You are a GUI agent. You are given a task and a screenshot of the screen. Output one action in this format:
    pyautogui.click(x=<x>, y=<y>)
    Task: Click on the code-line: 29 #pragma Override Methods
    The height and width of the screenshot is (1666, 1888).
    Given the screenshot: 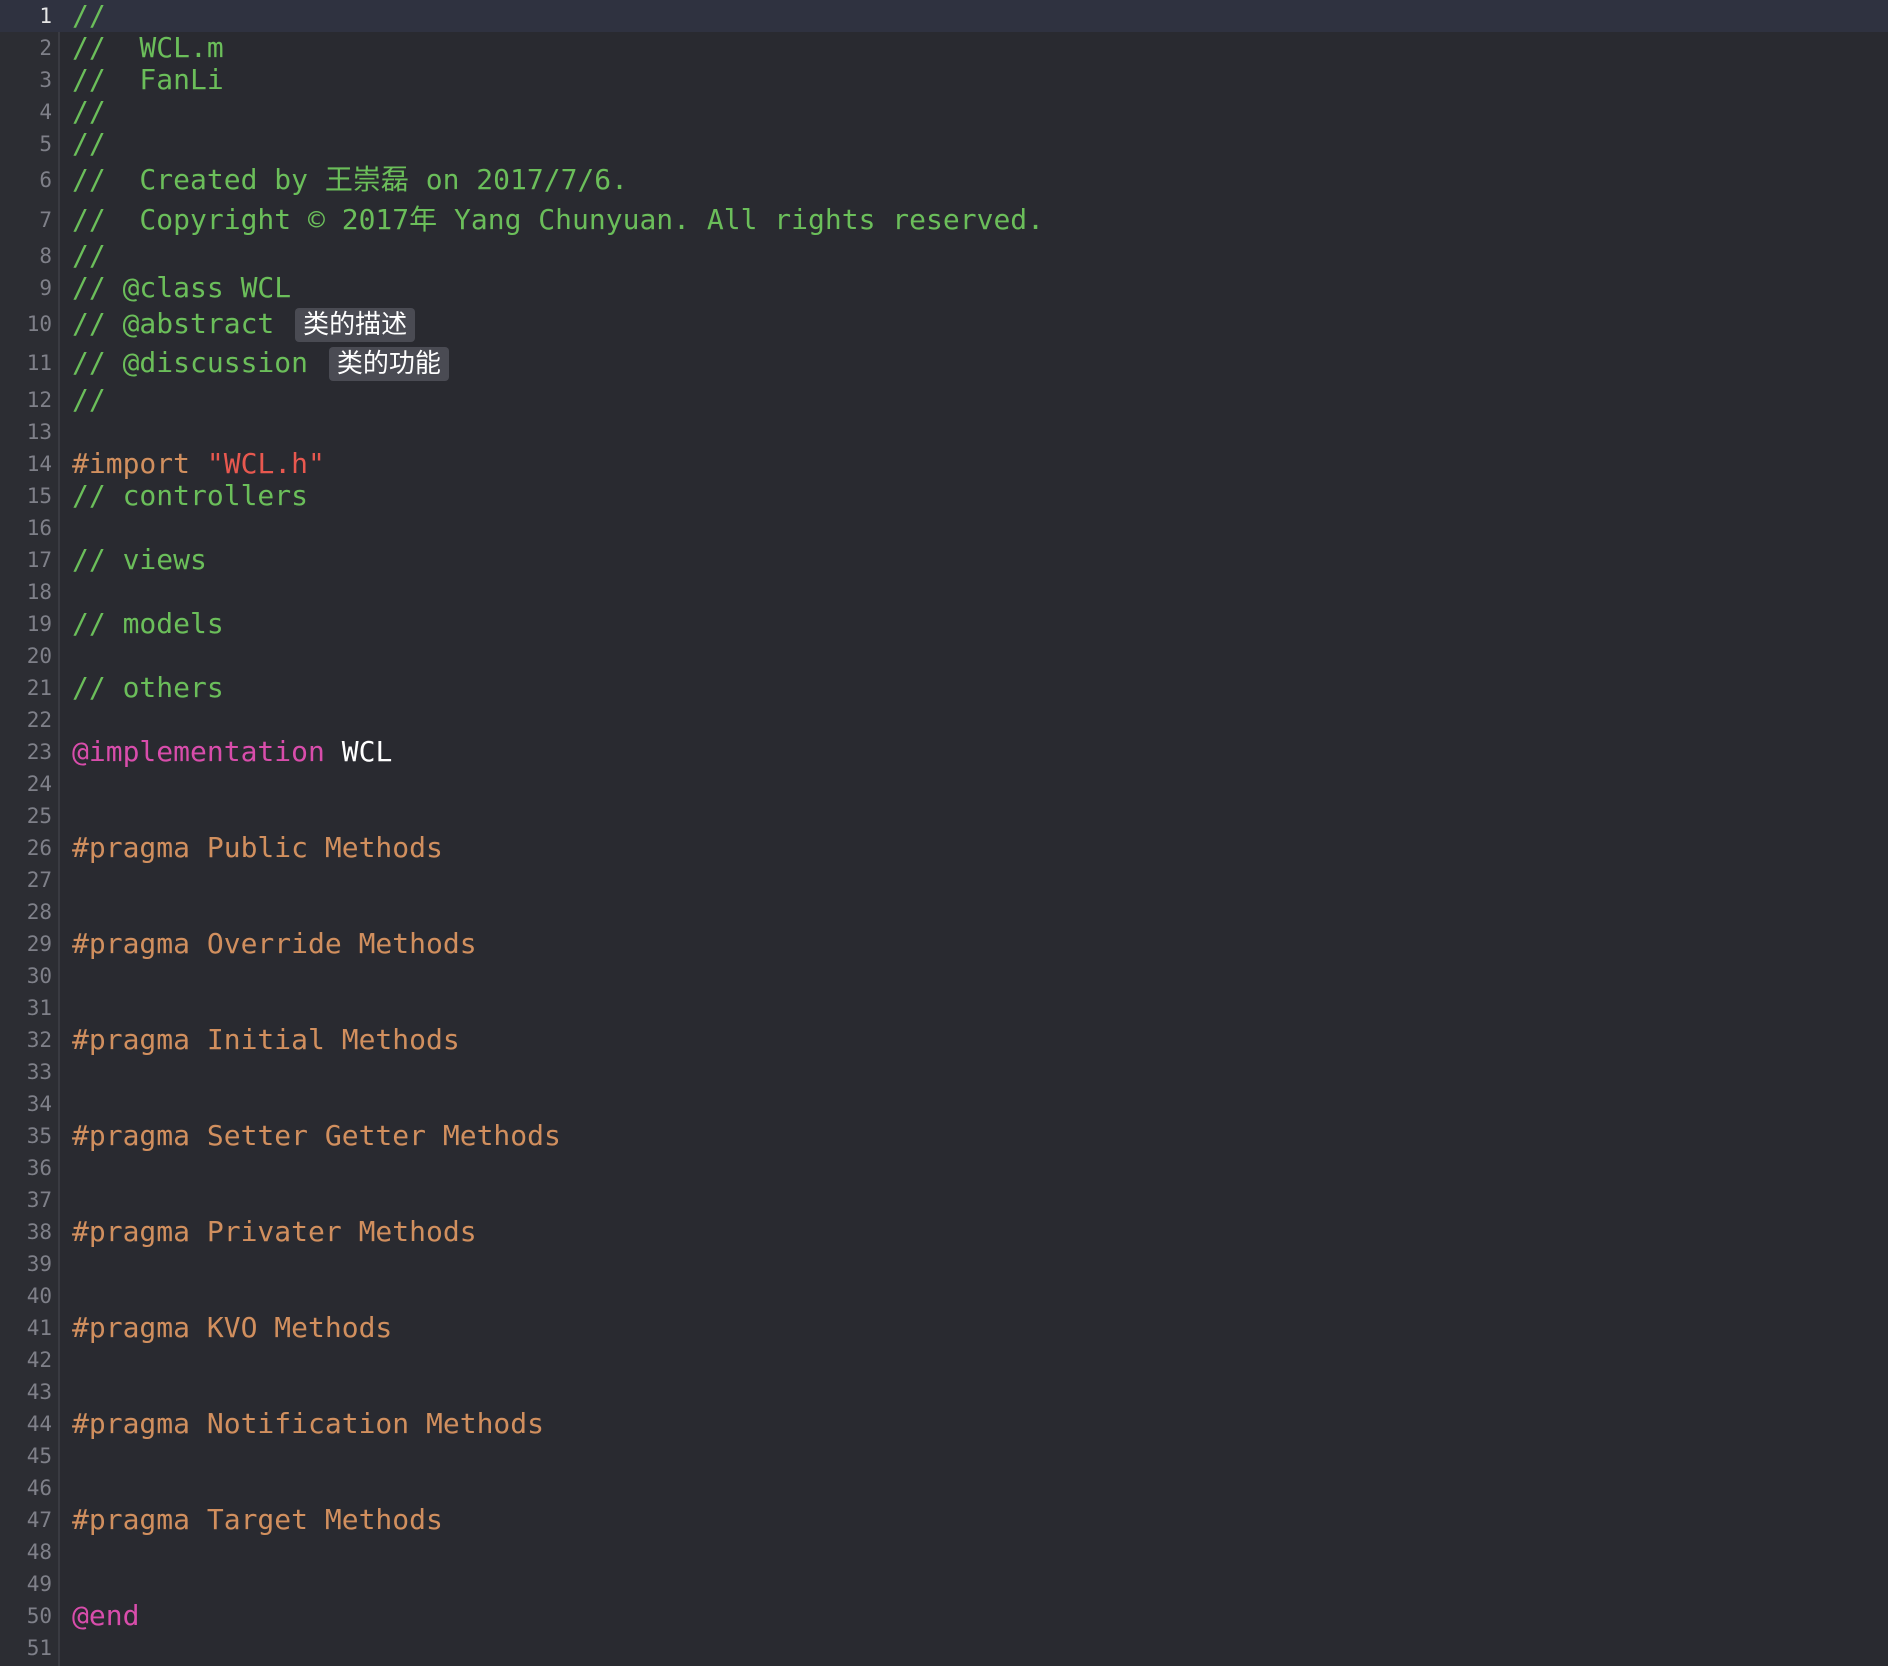 What is the action you would take?
    pyautogui.click(x=944, y=944)
    